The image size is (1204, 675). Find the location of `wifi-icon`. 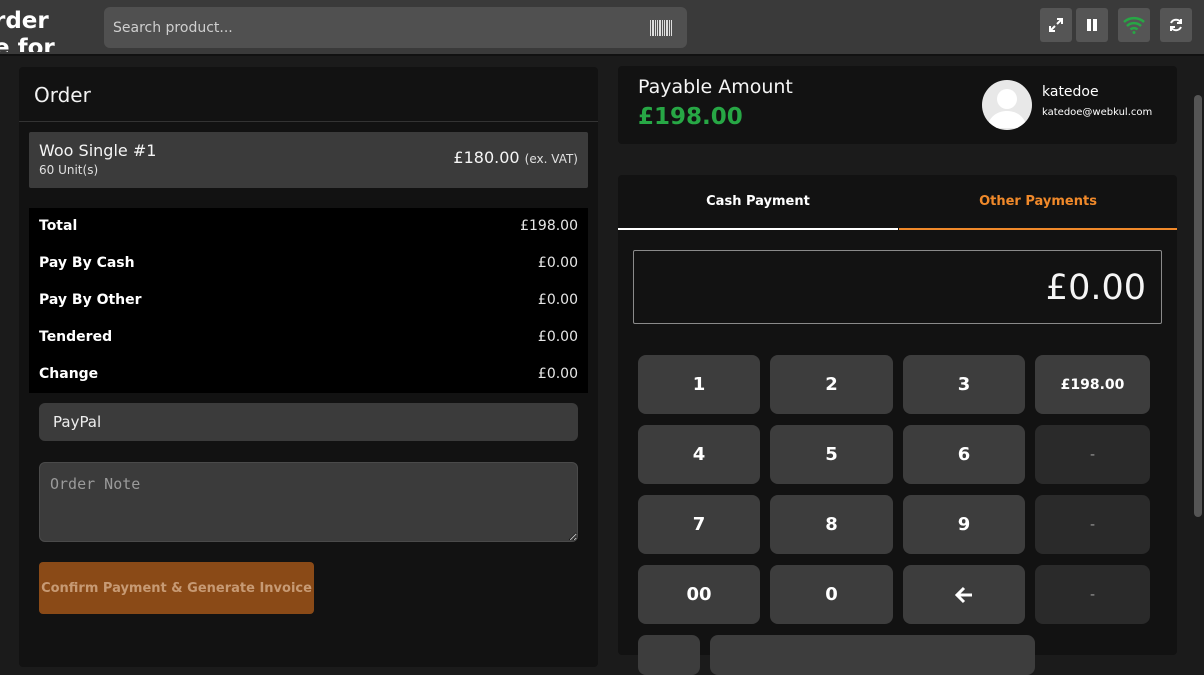

wifi-icon is located at coordinates (1134, 25).